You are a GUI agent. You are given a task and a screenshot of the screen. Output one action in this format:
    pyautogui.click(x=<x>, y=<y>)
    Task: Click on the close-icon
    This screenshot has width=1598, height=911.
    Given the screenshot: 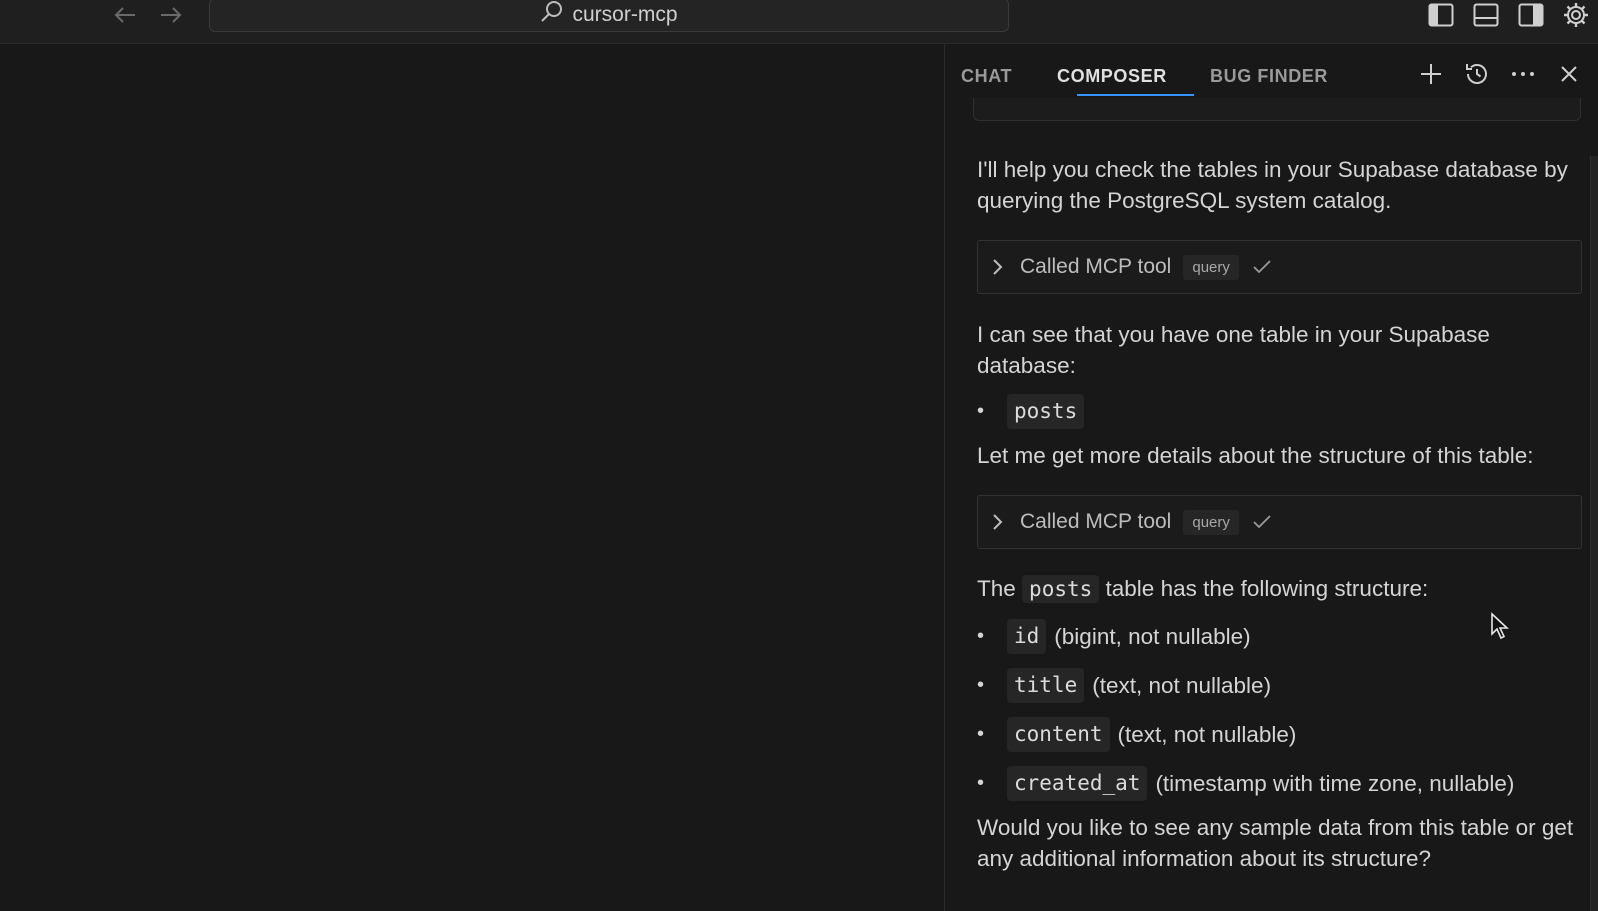 What is the action you would take?
    pyautogui.click(x=1569, y=74)
    